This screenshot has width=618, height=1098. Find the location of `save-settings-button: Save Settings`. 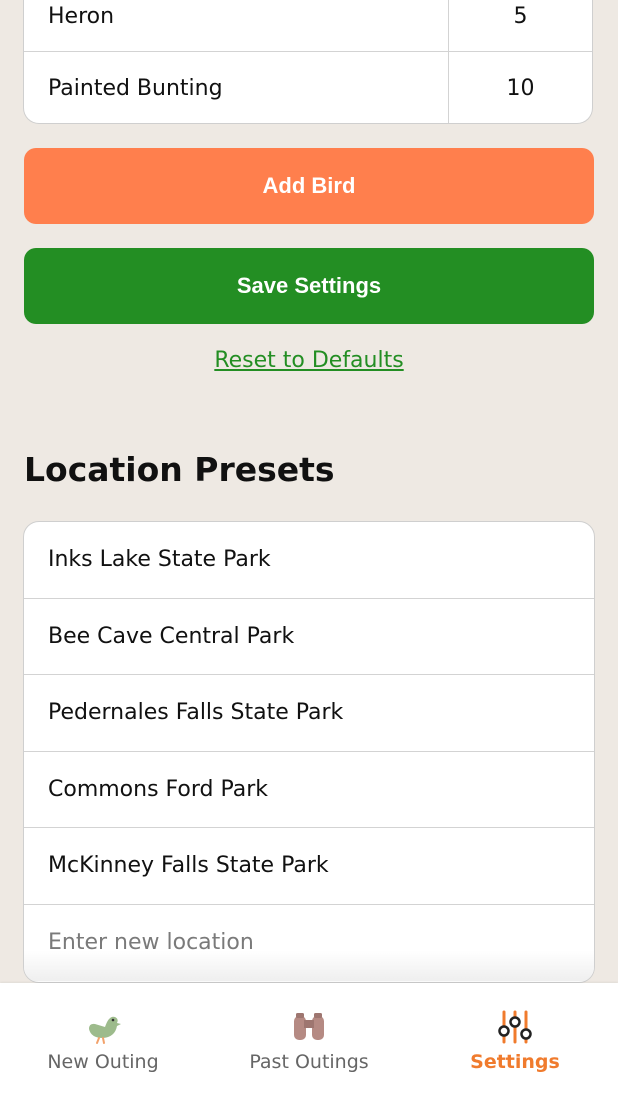

save-settings-button: Save Settings is located at coordinates (309, 286).